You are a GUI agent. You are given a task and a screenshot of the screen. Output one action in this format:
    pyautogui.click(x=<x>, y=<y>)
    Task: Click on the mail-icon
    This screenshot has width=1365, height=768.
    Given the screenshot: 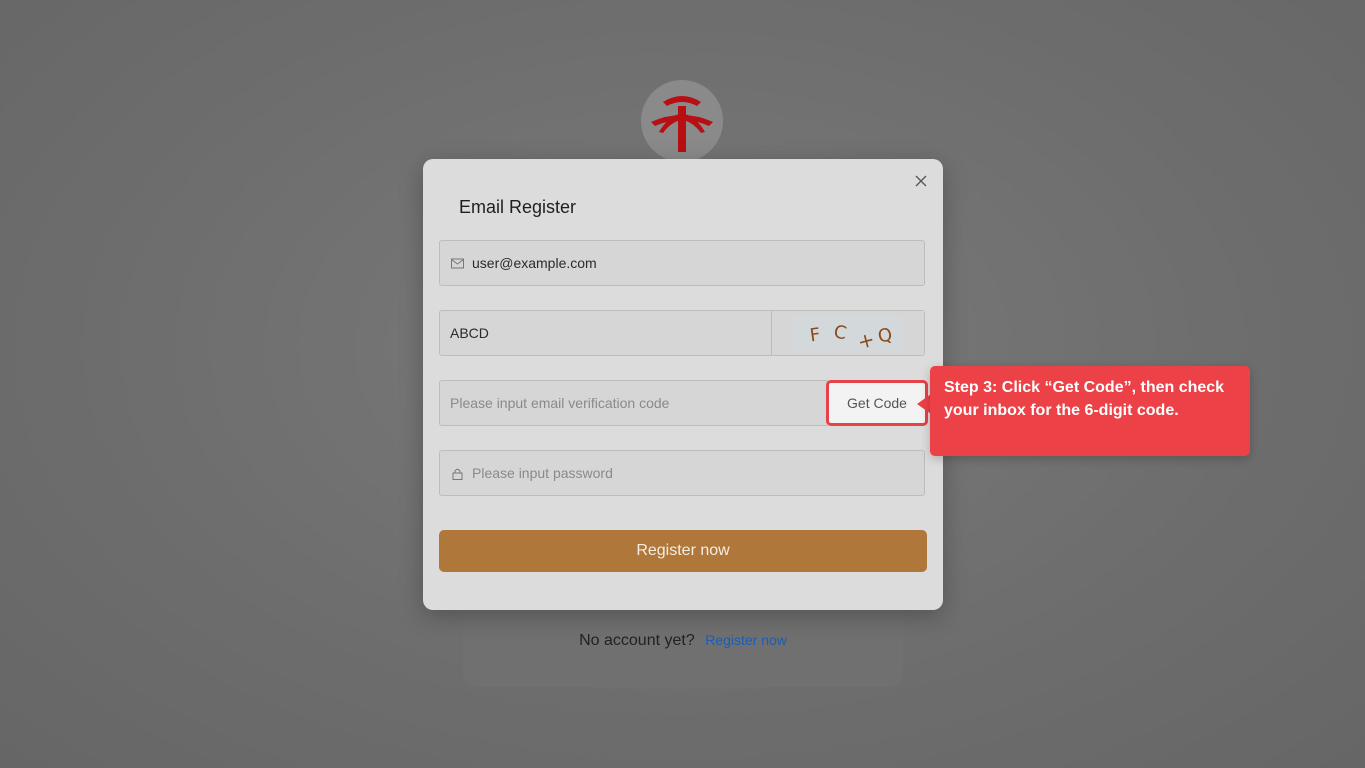 What is the action you would take?
    pyautogui.click(x=457, y=263)
    